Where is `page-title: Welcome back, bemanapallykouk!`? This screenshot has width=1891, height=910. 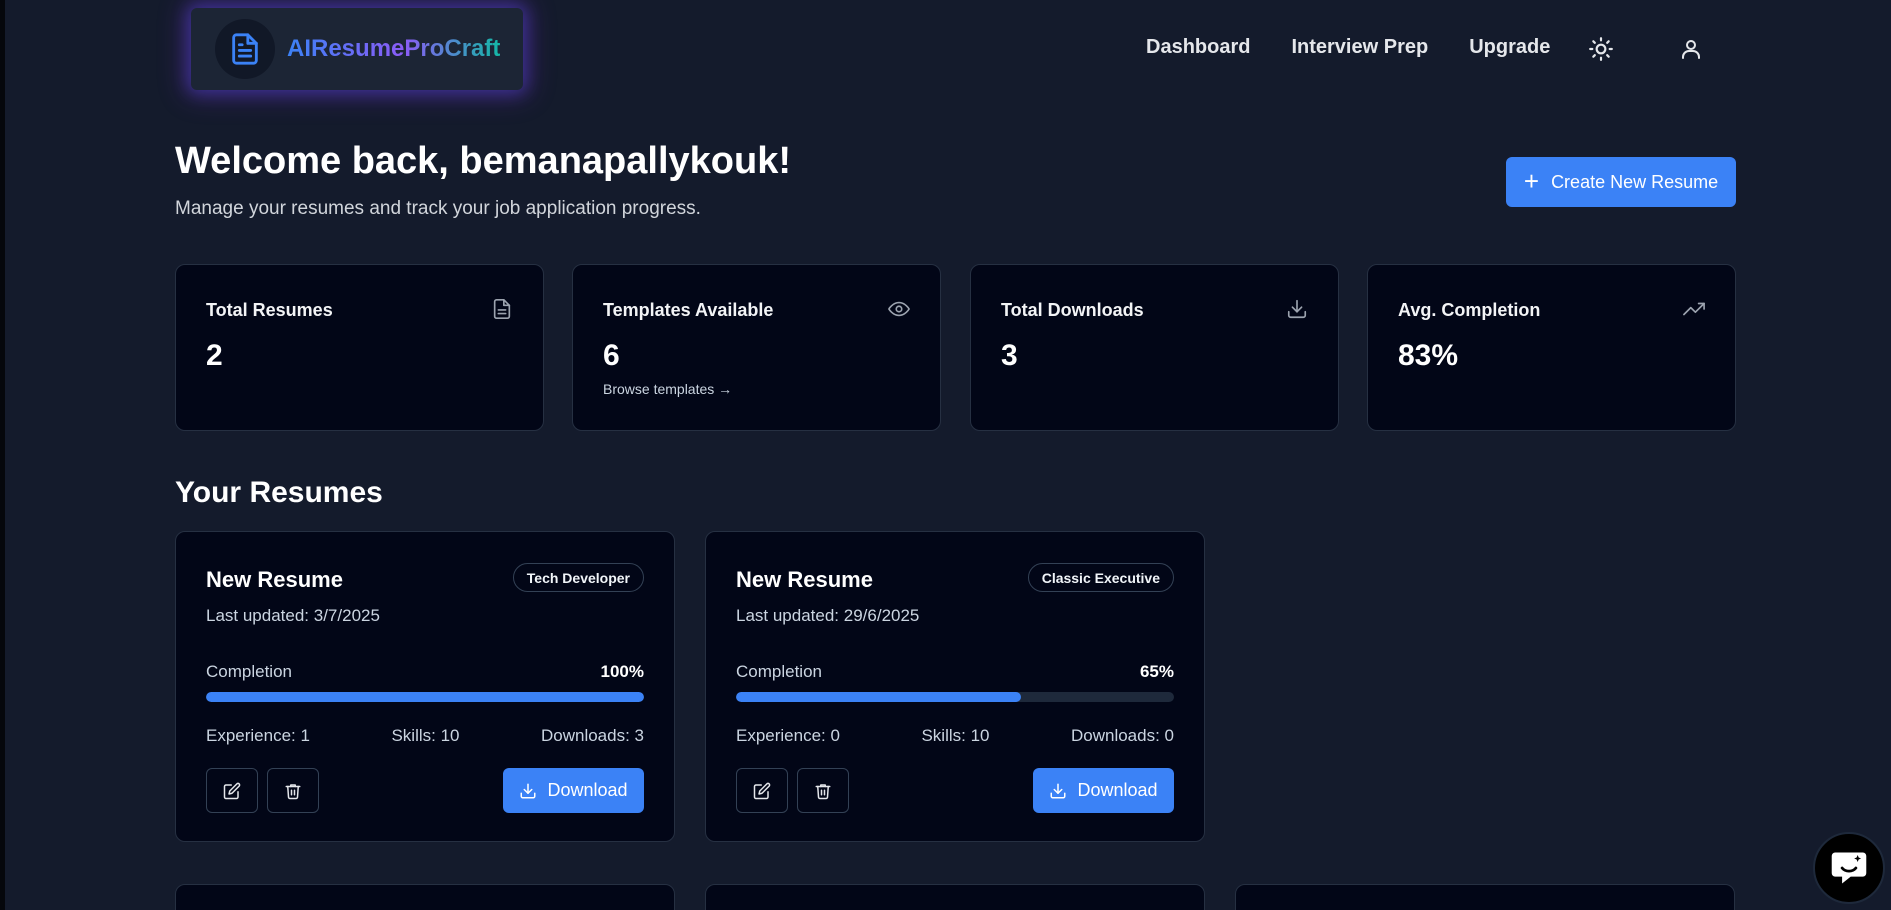
page-title: Welcome back, bemanapallykouk! is located at coordinates (483, 161).